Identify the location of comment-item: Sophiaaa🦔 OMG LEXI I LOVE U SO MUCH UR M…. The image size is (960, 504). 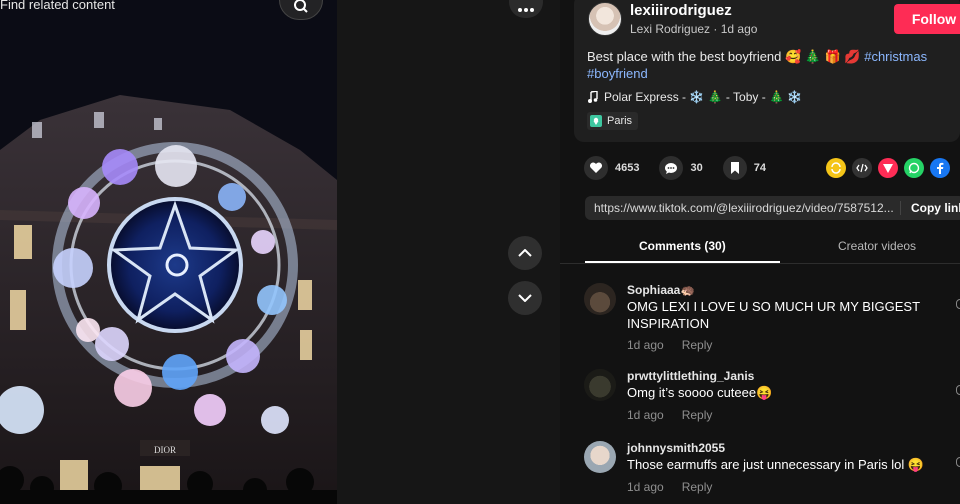
(772, 318).